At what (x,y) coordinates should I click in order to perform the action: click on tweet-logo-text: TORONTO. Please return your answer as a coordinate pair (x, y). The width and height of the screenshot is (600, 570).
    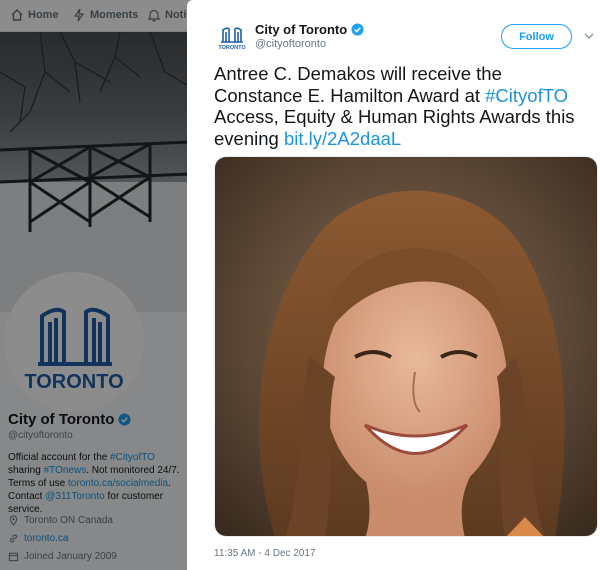
    Looking at the image, I should click on (232, 48).